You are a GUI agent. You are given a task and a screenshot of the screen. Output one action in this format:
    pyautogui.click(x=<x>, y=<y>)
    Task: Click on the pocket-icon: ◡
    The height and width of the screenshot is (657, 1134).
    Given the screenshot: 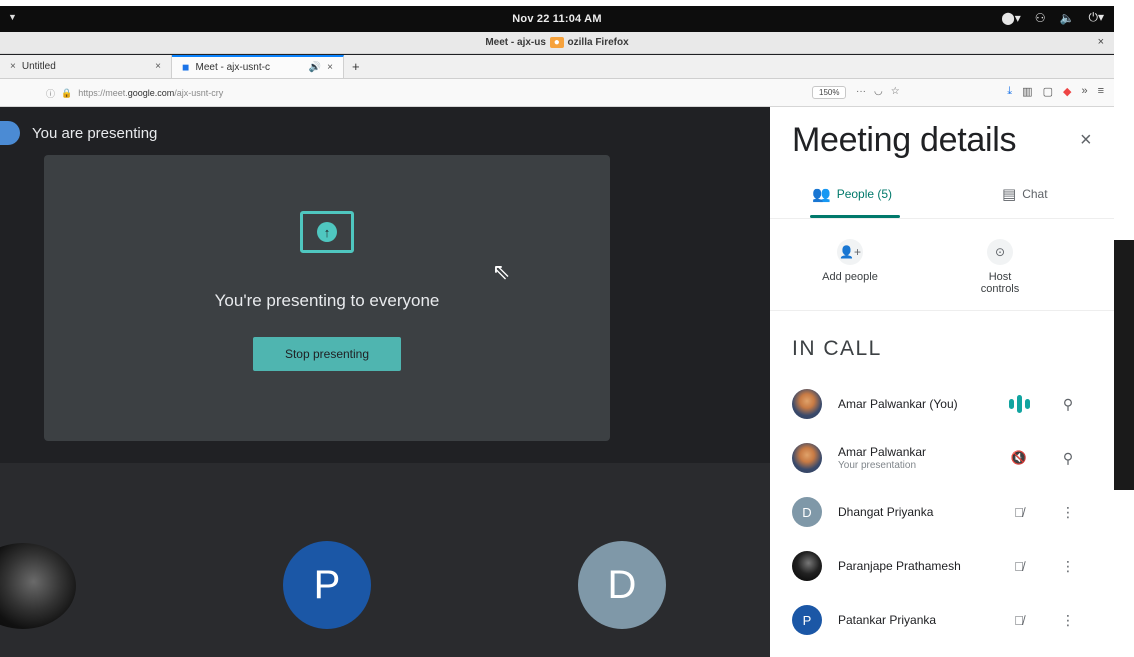 What is the action you would take?
    pyautogui.click(x=878, y=91)
    